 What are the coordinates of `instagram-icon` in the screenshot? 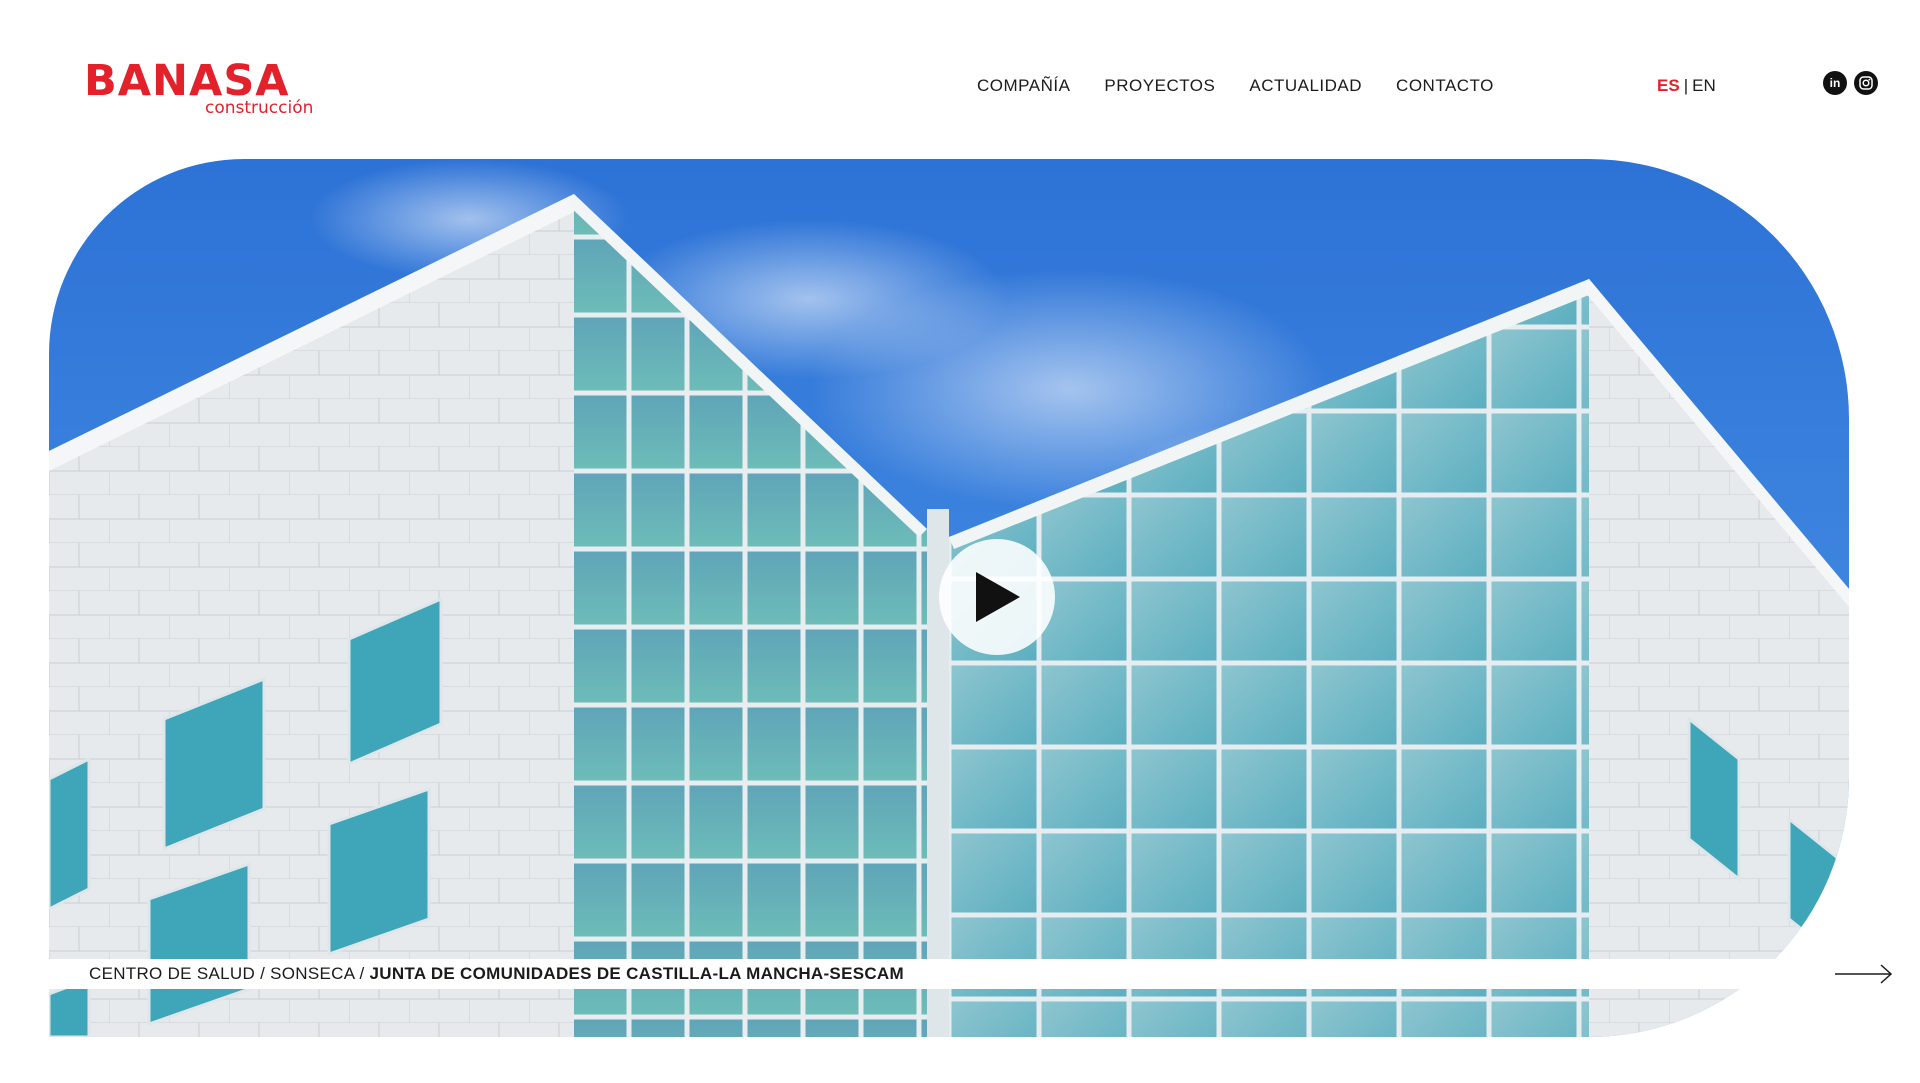 It's located at (1866, 83).